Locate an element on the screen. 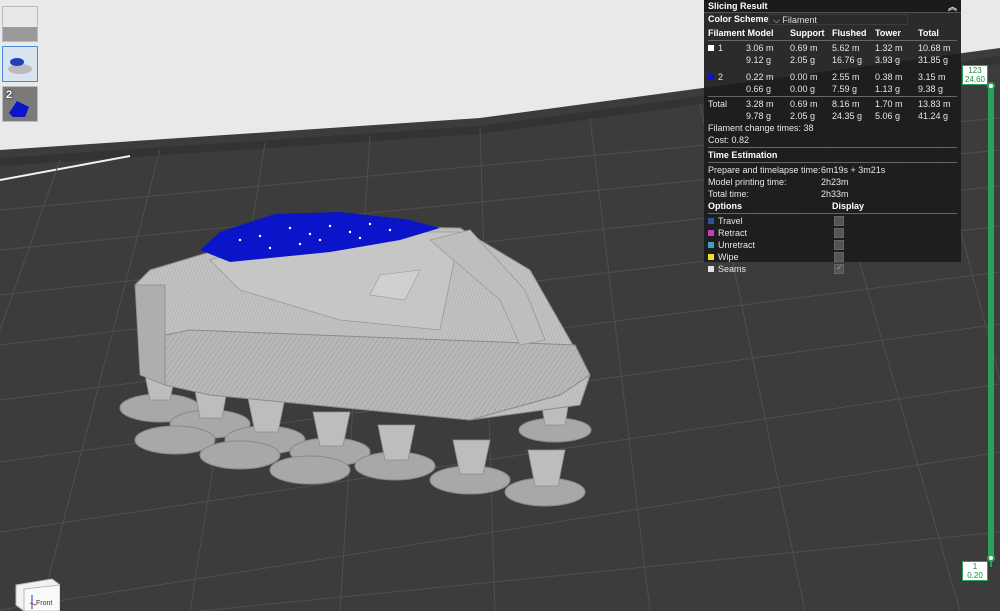  color-scheme-value: Filament is located at coordinates (799, 20).